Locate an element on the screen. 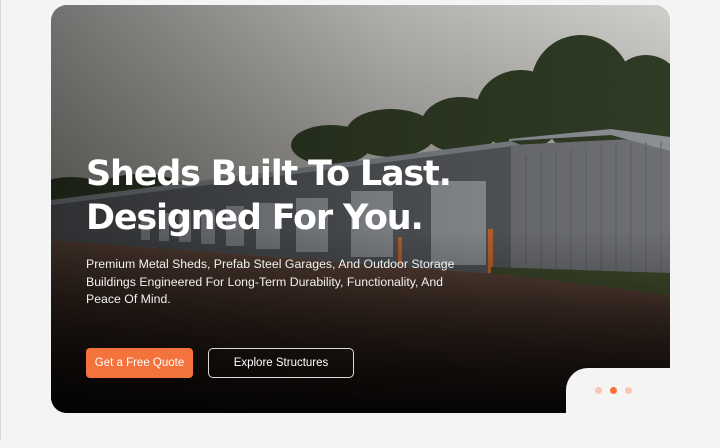  carousel-dot-2-active is located at coordinates (613, 390).